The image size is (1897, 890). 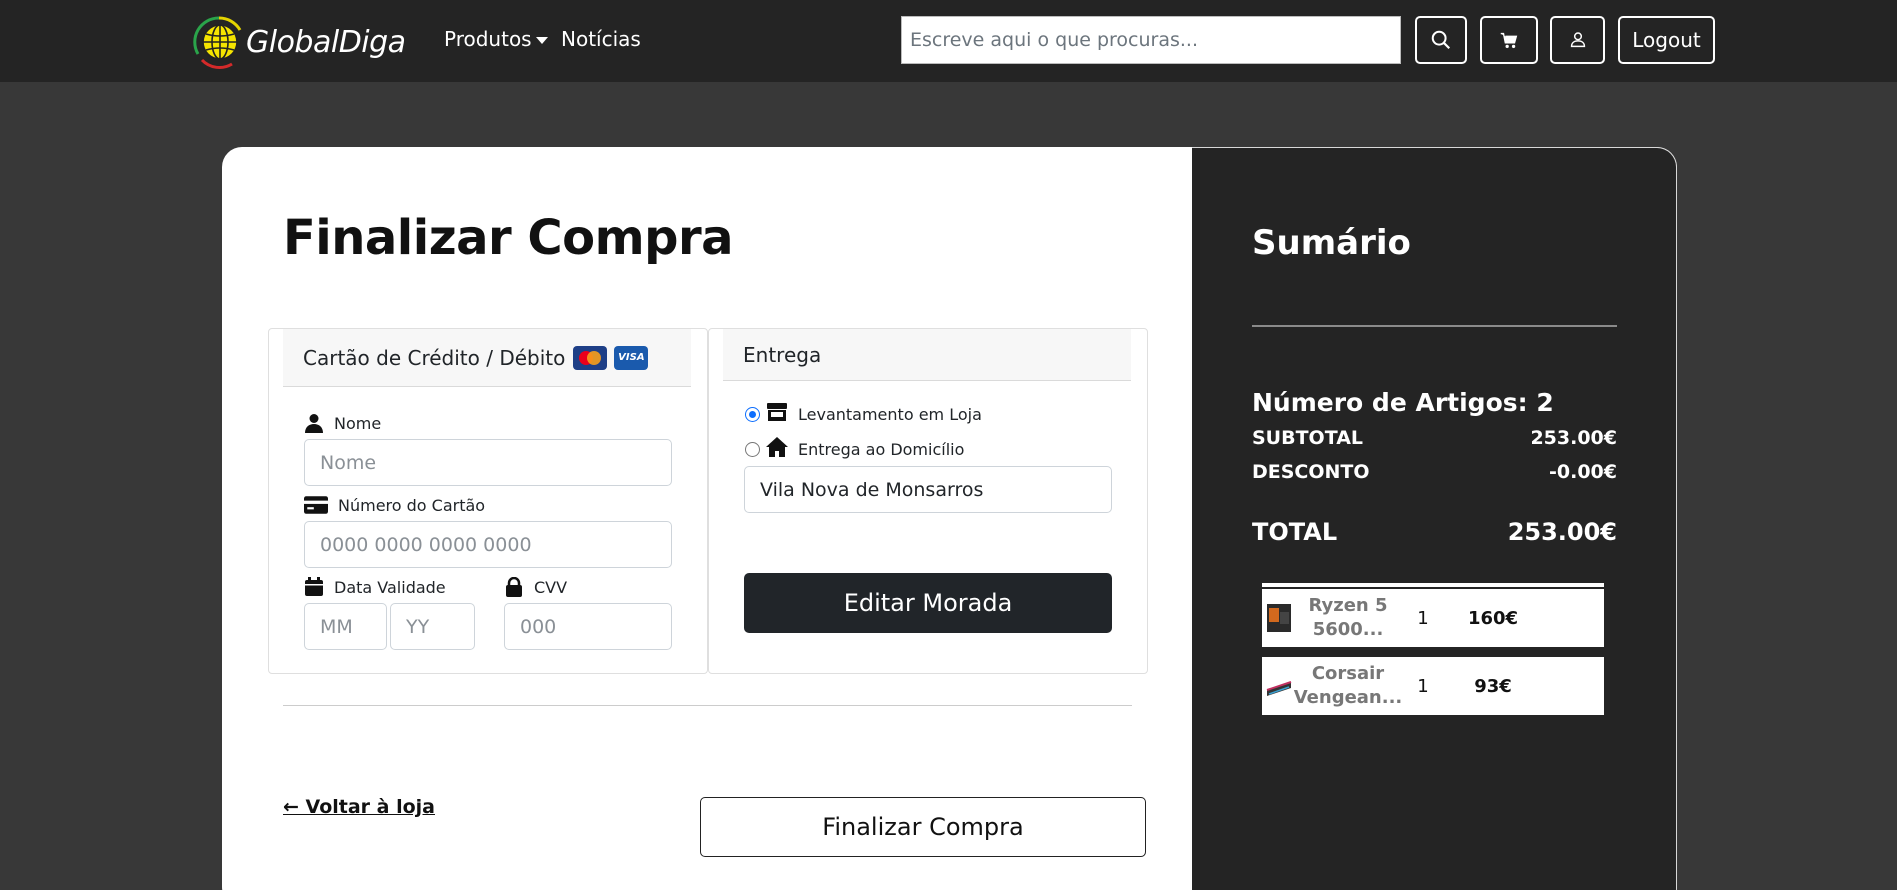 I want to click on total-value: 253.00€, so click(x=1562, y=532).